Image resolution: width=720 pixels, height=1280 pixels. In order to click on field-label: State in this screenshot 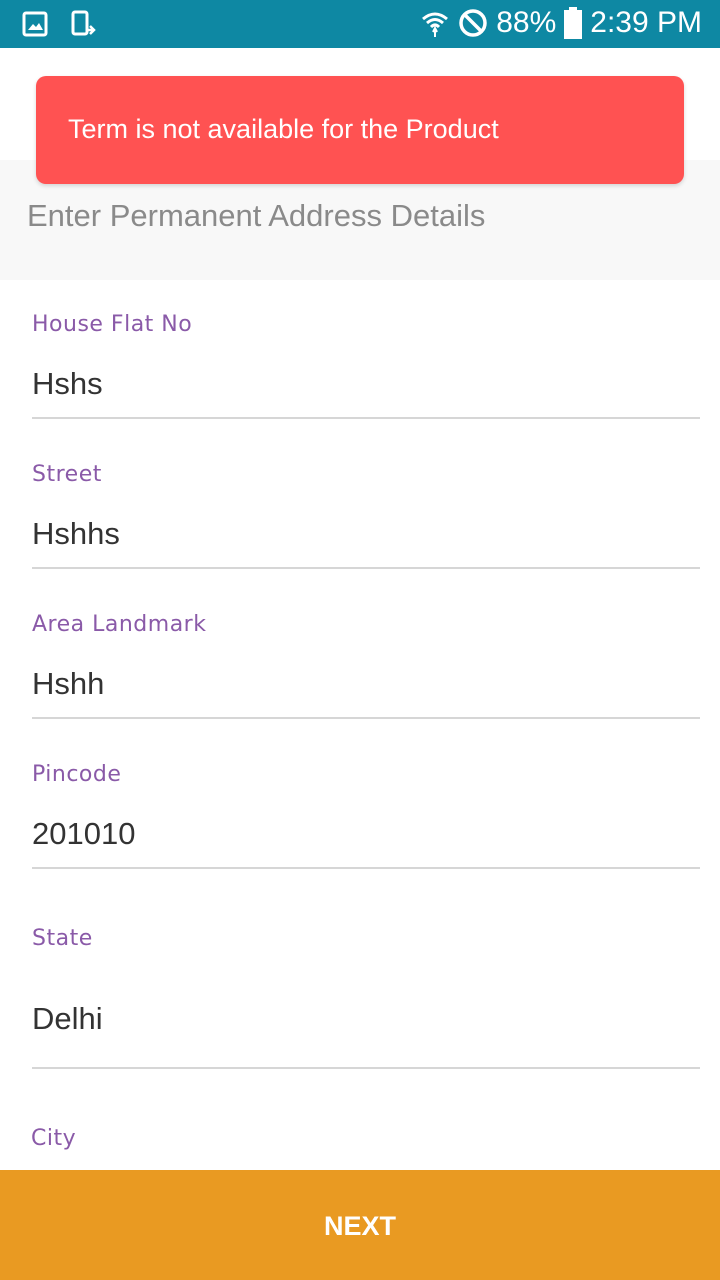, I will do `click(62, 938)`.